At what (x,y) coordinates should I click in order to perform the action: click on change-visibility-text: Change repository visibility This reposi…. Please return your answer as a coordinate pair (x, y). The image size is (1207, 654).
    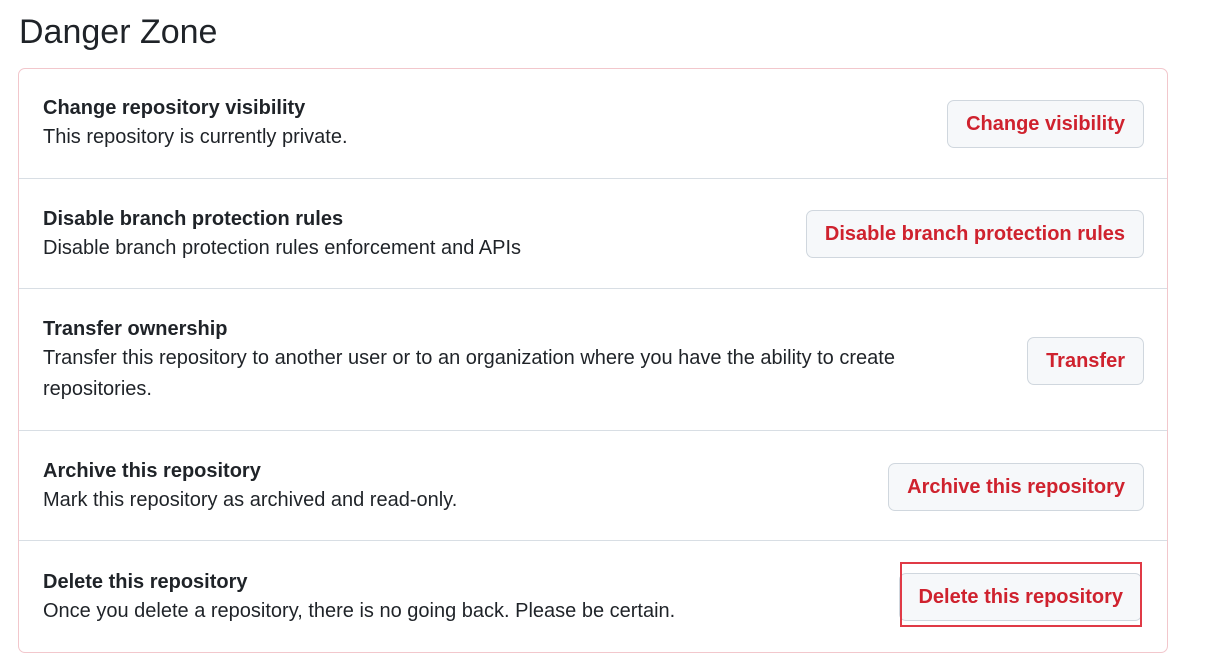
    Looking at the image, I should click on (503, 123).